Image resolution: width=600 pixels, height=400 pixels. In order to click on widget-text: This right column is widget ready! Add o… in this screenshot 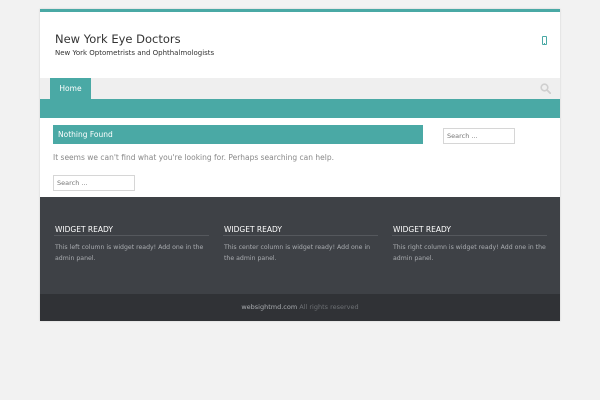, I will do `click(469, 253)`.